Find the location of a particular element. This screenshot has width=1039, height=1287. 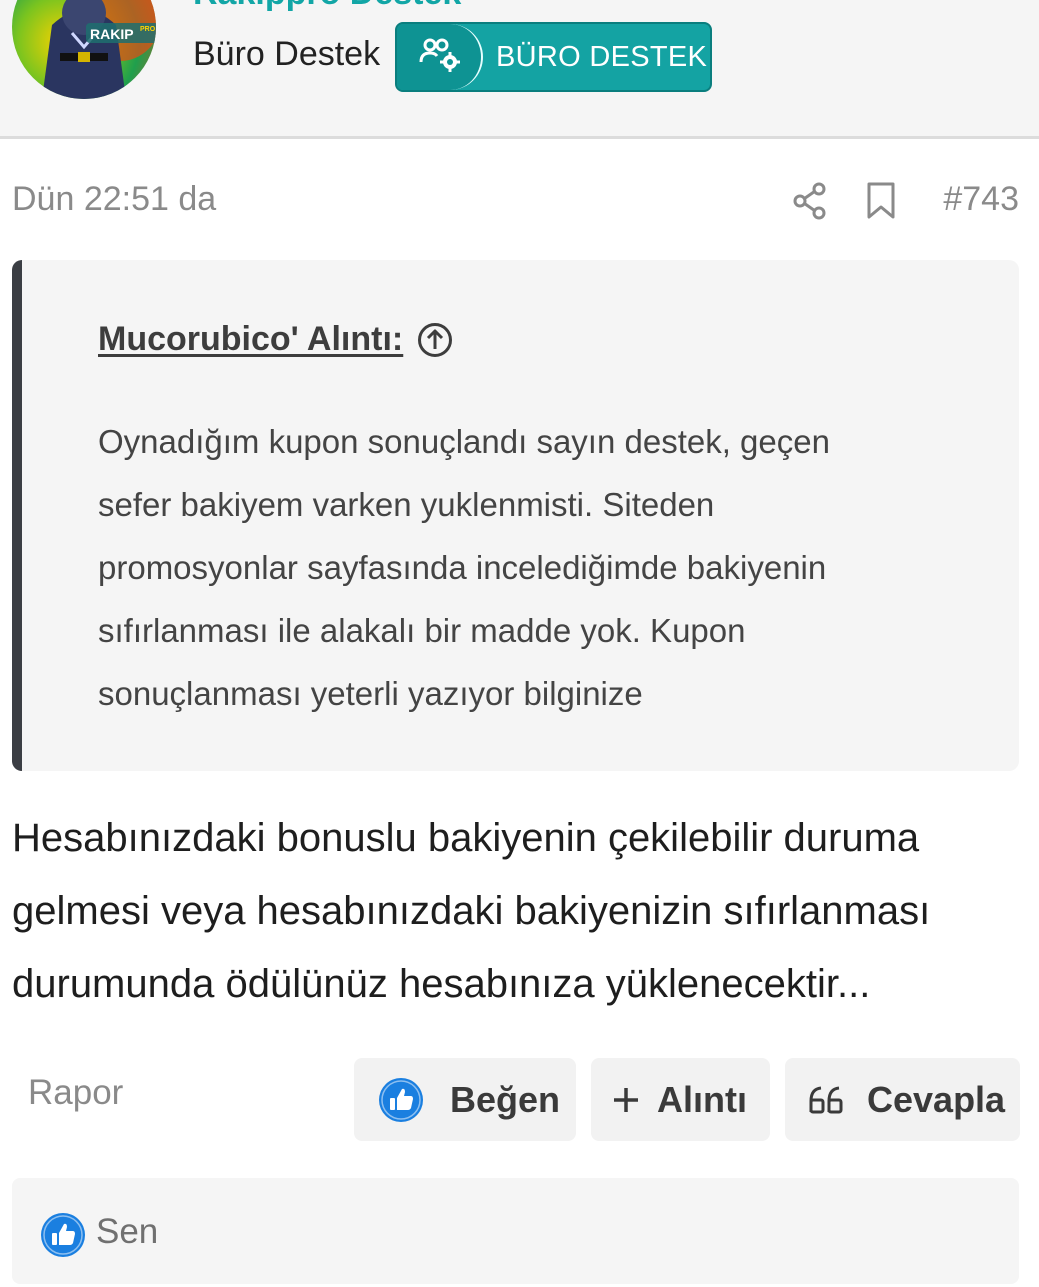

report-link: Rapor is located at coordinates (75, 1093).